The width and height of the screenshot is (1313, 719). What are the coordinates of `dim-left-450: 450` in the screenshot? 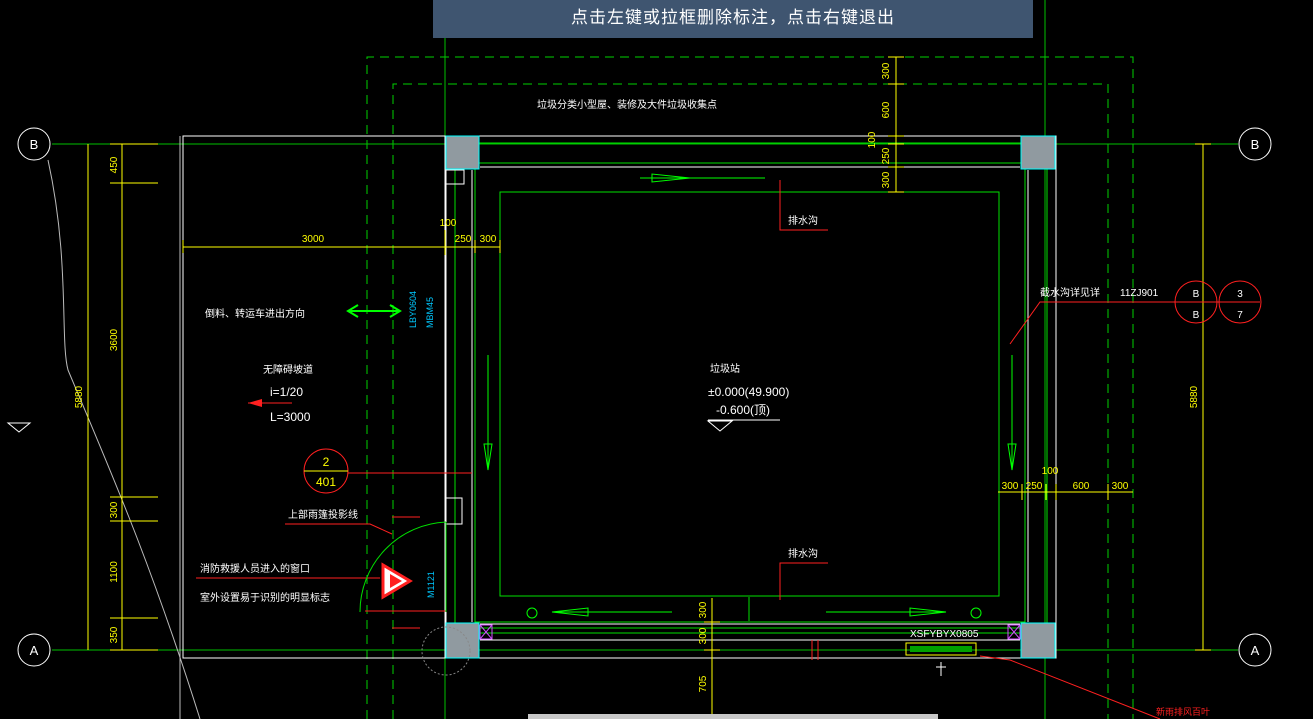 It's located at (114, 164).